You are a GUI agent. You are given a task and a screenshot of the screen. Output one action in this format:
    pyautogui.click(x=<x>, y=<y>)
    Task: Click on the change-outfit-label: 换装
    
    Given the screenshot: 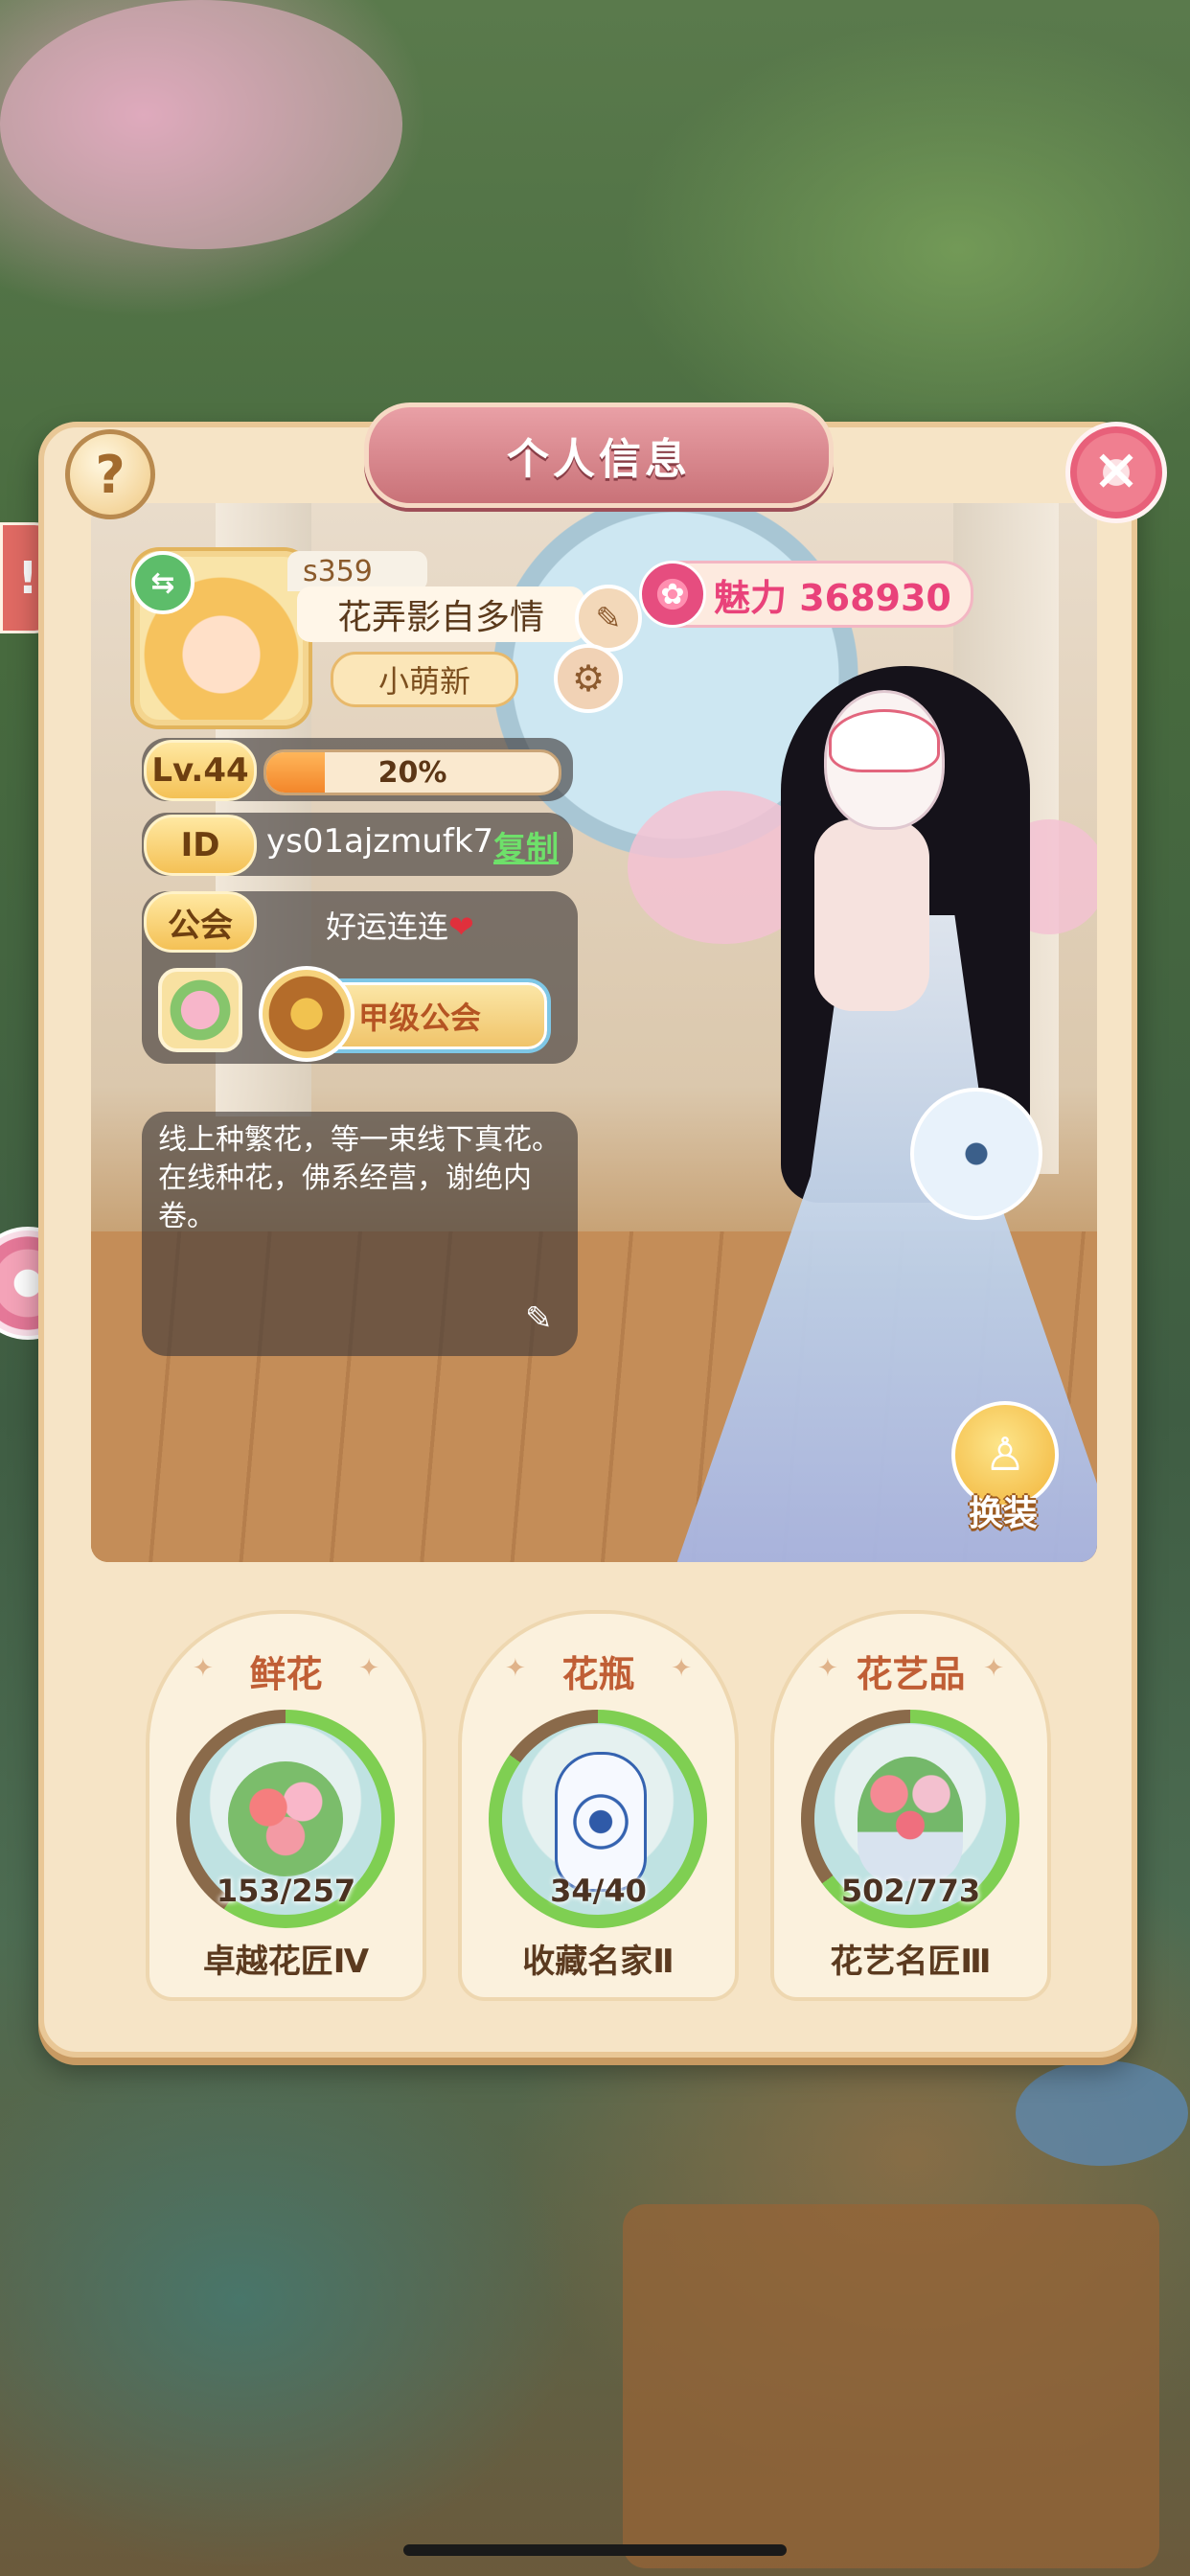 What is the action you would take?
    pyautogui.click(x=1003, y=1513)
    